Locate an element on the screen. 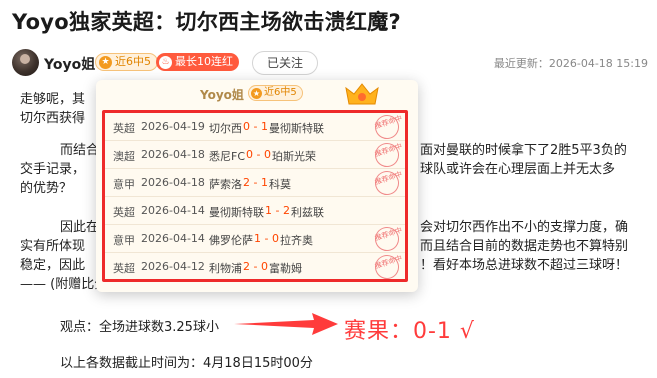  match-home-team: 佛罗伦萨 is located at coordinates (231, 240).